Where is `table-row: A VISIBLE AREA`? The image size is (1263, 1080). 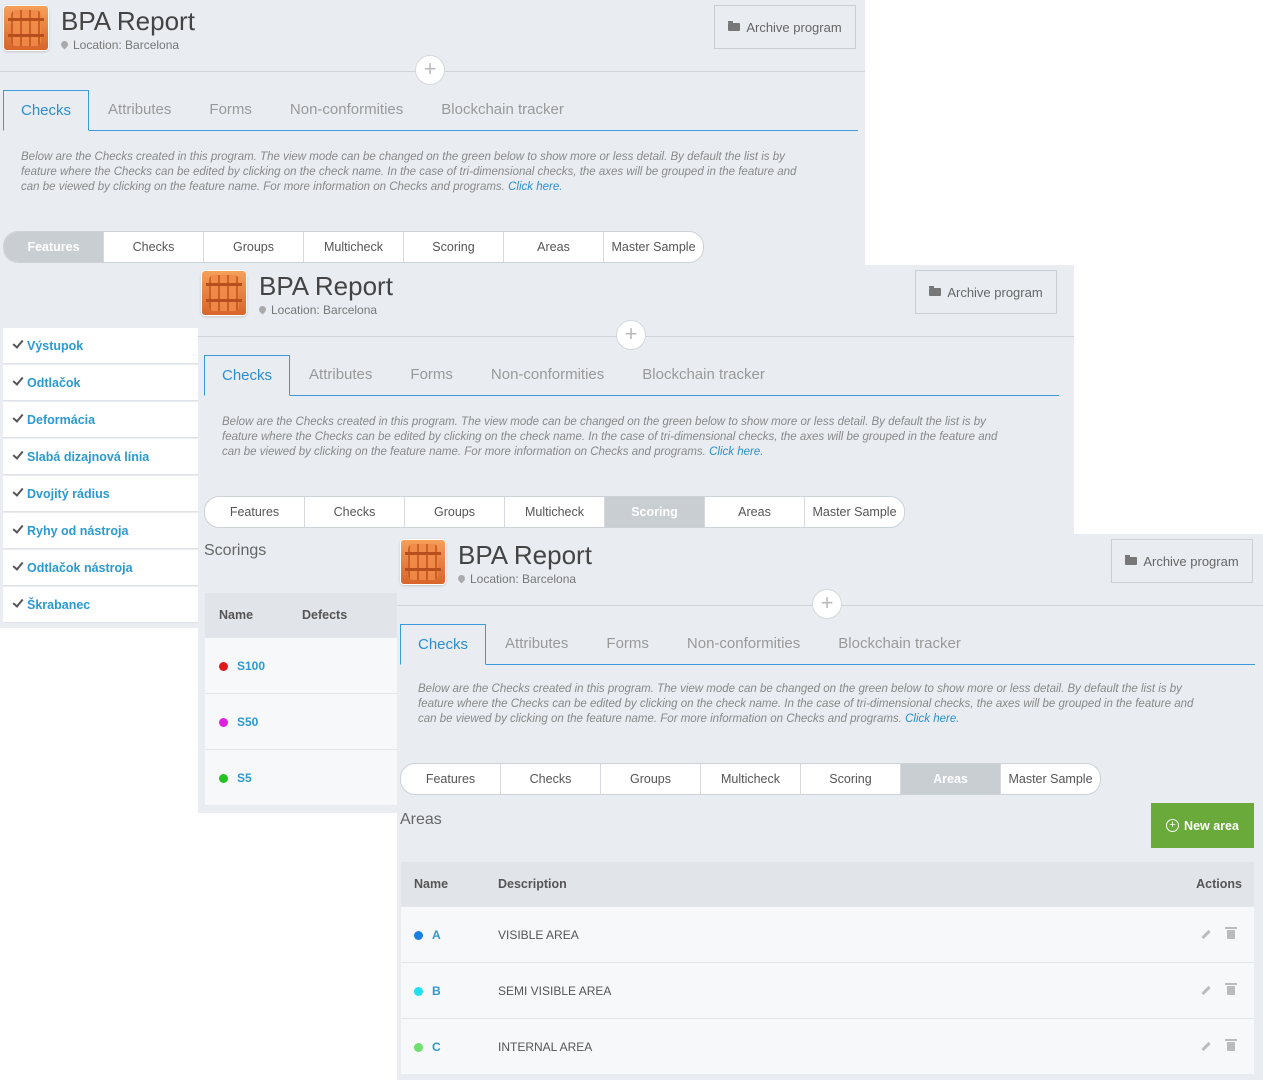
table-row: A VISIBLE AREA is located at coordinates (827, 934).